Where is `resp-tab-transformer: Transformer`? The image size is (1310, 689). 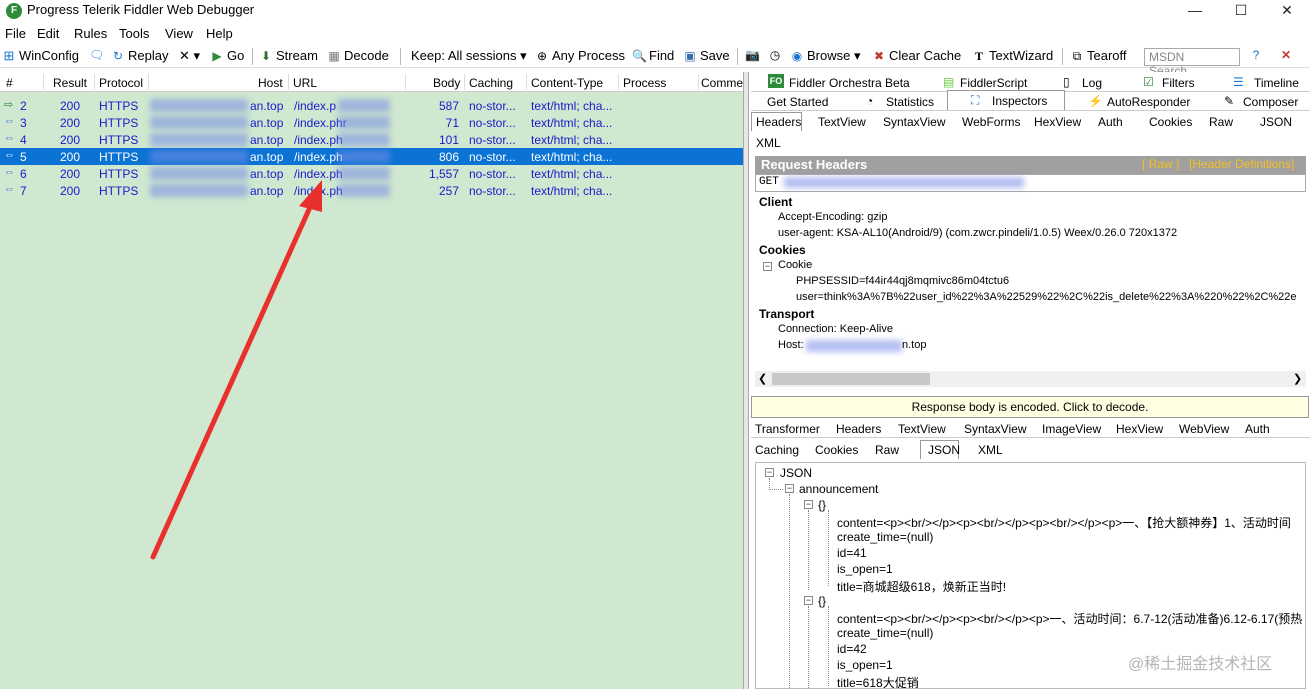 resp-tab-transformer: Transformer is located at coordinates (787, 429).